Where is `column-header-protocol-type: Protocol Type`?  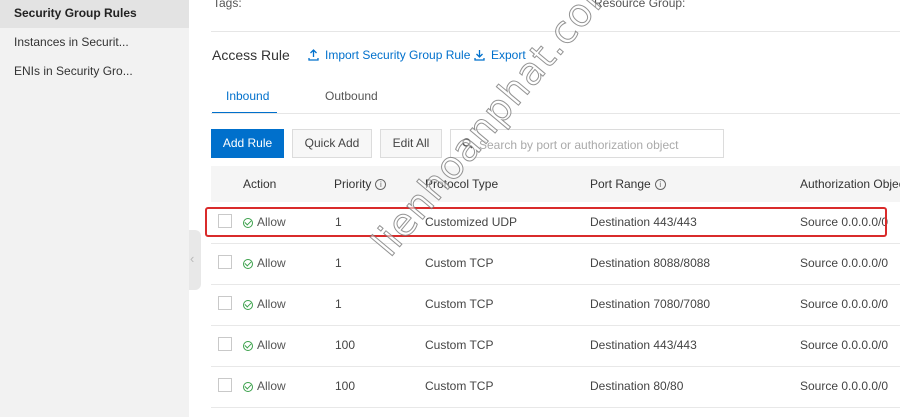
column-header-protocol-type: Protocol Type is located at coordinates (462, 184).